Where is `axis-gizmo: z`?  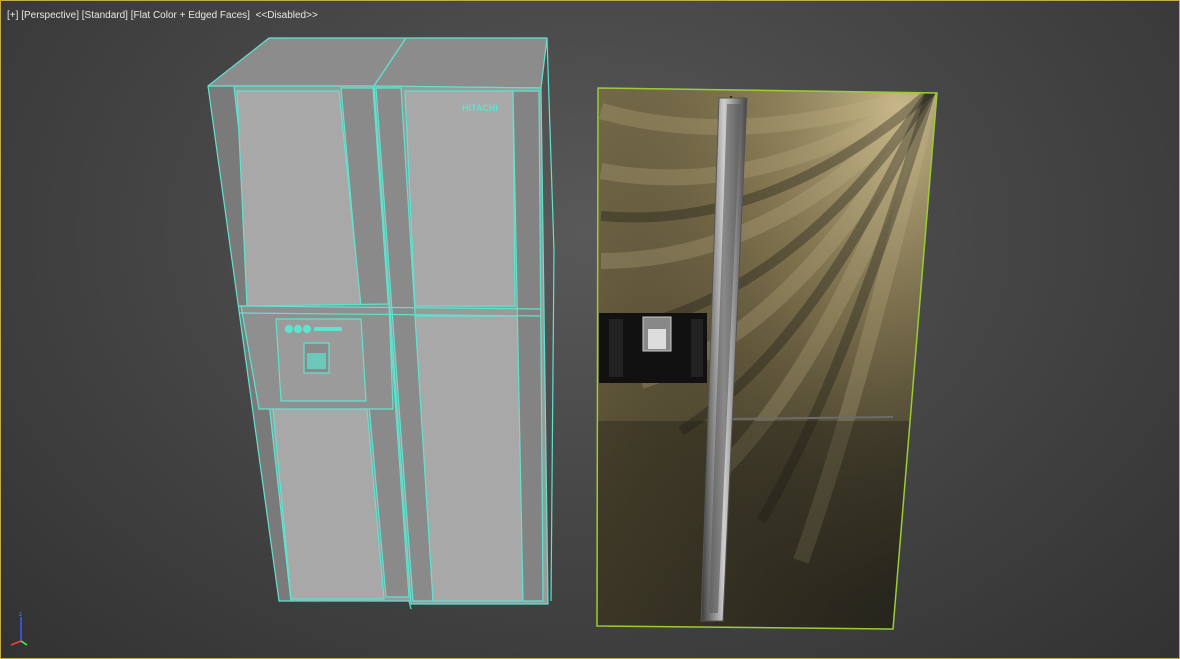 axis-gizmo: z is located at coordinates (19, 629).